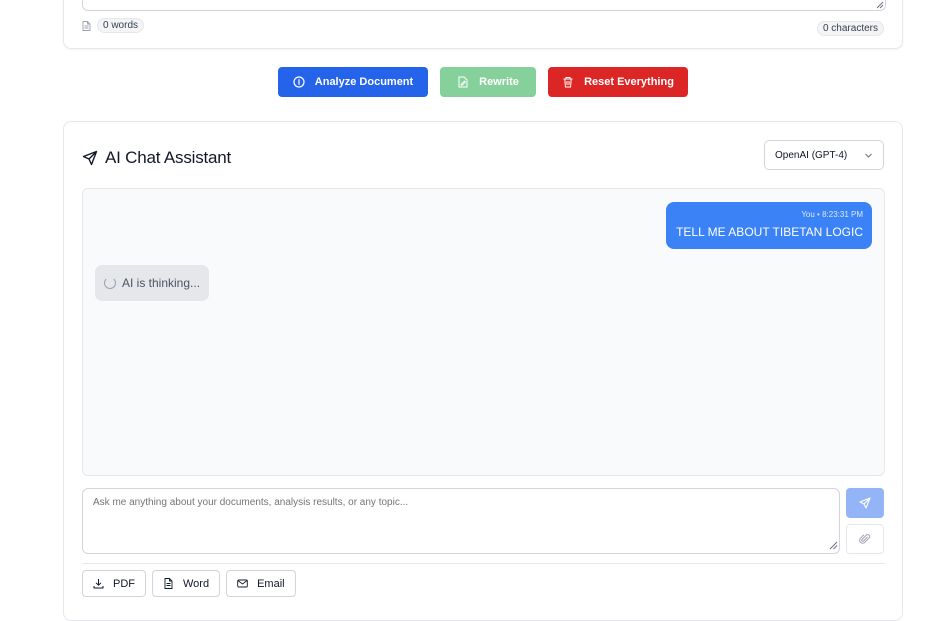 The width and height of the screenshot is (941, 621). Describe the element at coordinates (168, 157) in the screenshot. I see `chat-title: AI Chat Assistant` at that location.